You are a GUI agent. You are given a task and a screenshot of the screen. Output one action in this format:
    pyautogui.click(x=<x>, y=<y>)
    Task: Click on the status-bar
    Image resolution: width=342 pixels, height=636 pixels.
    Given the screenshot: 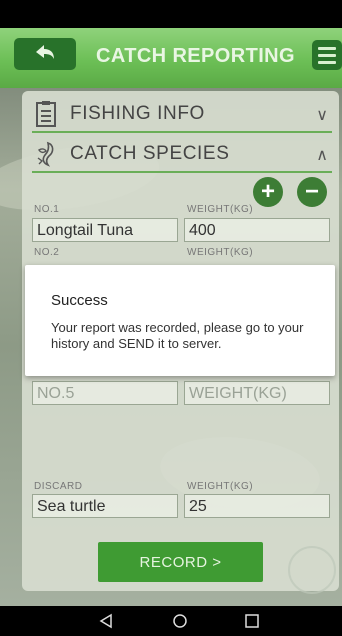 What is the action you would take?
    pyautogui.click(x=171, y=14)
    